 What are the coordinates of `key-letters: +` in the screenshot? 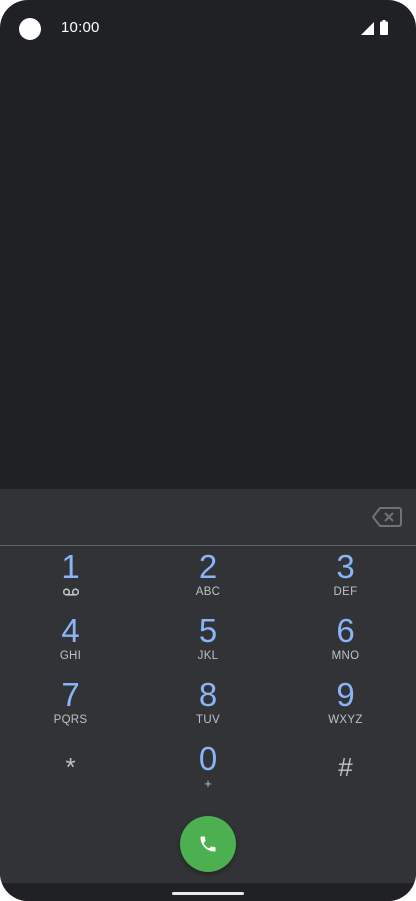 It's located at (208, 783).